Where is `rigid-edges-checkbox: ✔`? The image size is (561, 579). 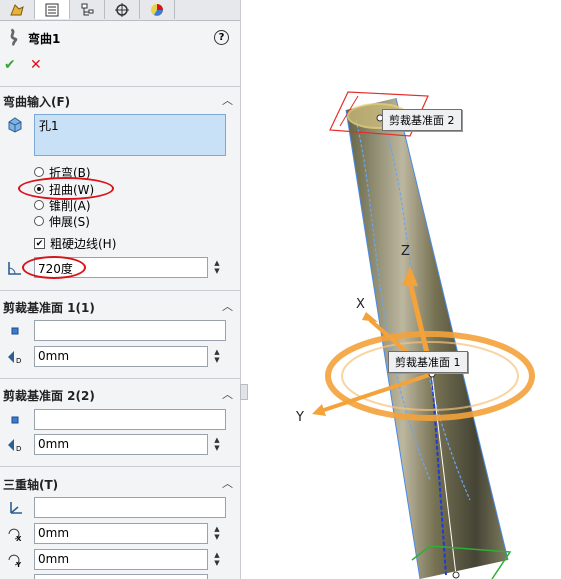
rigid-edges-checkbox: ✔ is located at coordinates (39, 243).